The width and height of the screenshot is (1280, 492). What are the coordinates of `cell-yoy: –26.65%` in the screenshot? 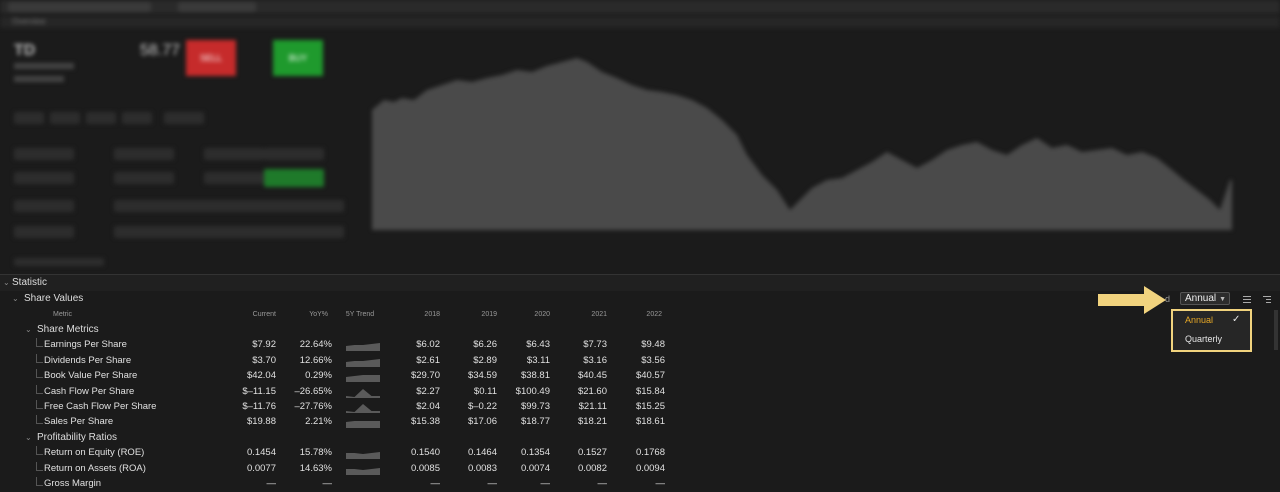 It's located at (313, 391).